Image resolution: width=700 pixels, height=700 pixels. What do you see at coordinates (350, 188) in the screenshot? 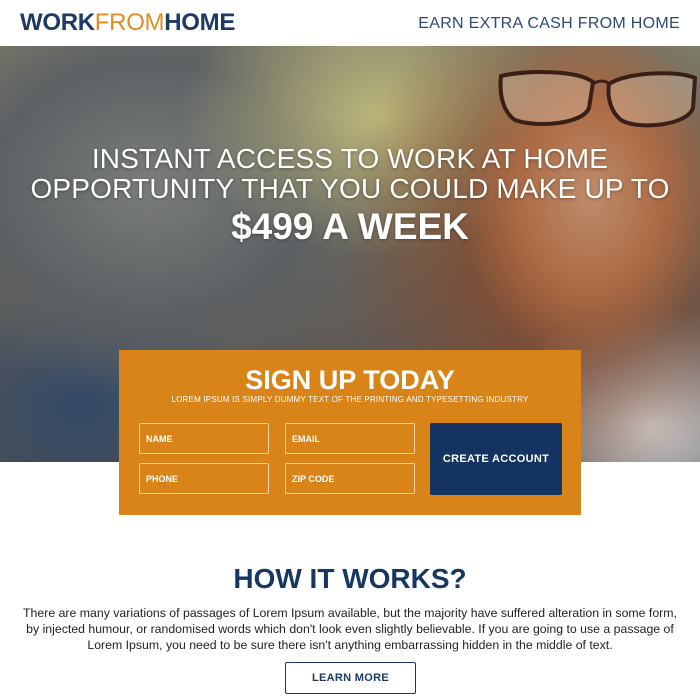
I see `hero-headline-line-2: OPPORTUNITY THAT YOU COULD MAKE UP TO` at bounding box center [350, 188].